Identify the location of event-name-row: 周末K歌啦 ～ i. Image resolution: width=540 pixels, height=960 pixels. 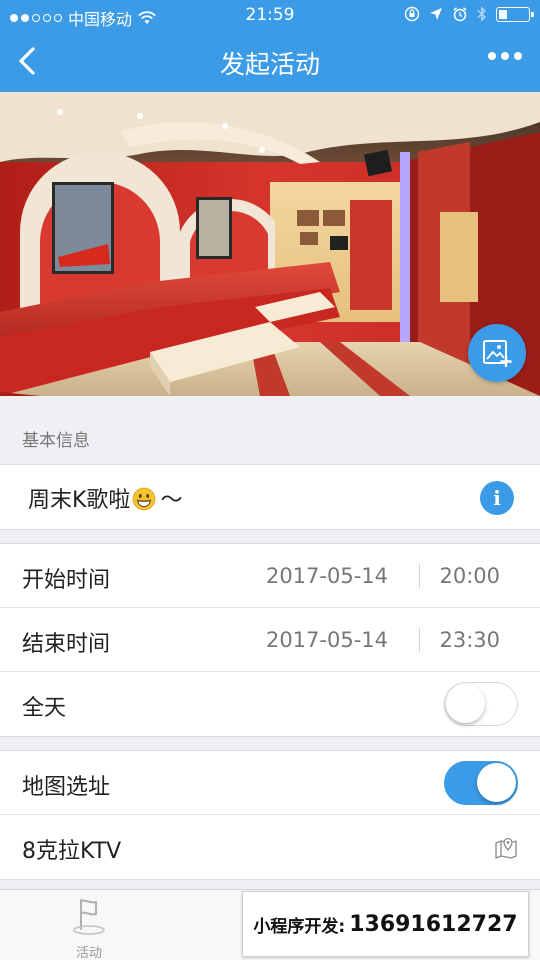
(270, 497).